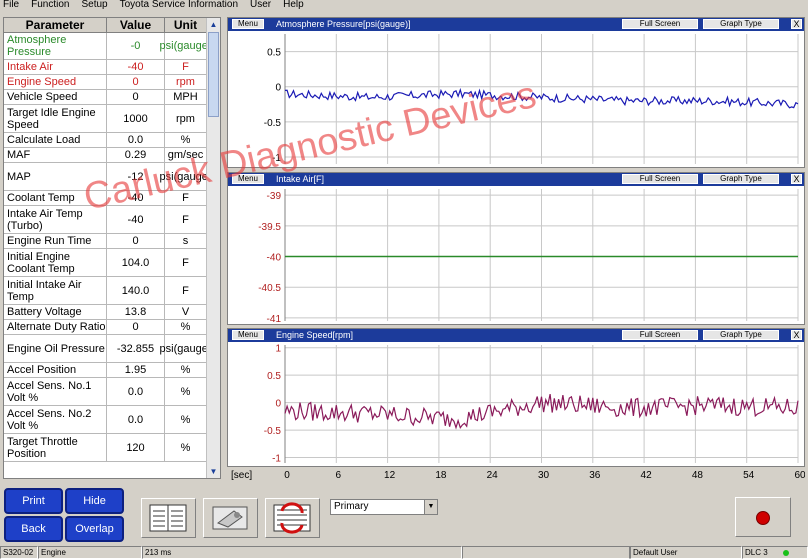  I want to click on table-row: Coolant Temp -40 F, so click(112, 198).